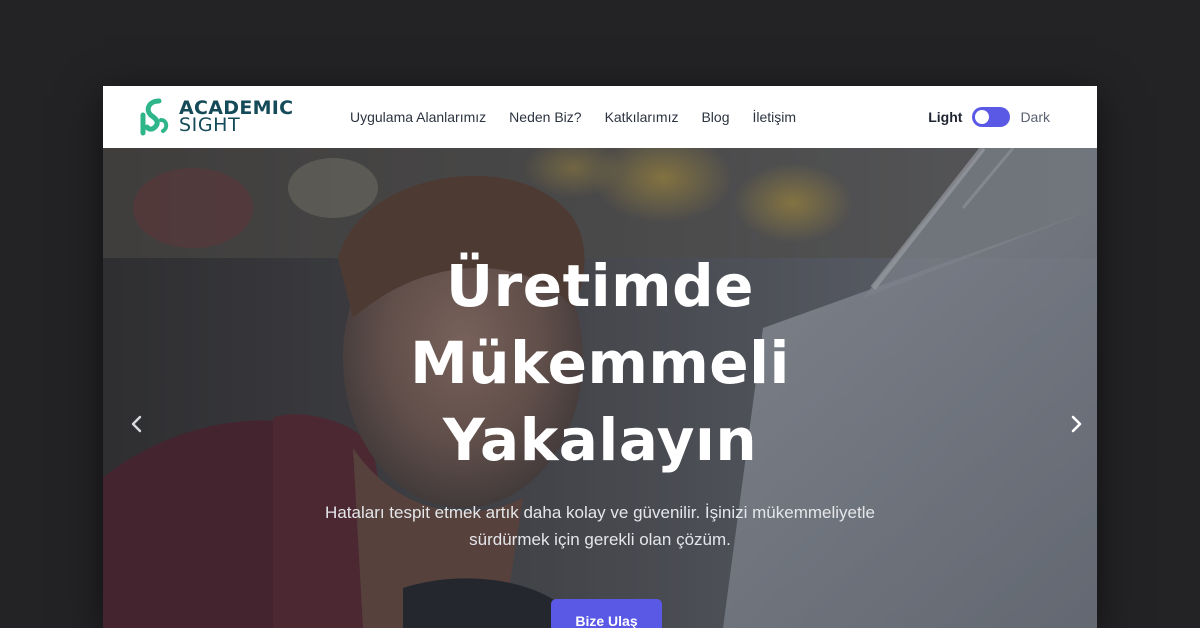  I want to click on brand-logo: ACADEMIC SIGHT, so click(216, 117).